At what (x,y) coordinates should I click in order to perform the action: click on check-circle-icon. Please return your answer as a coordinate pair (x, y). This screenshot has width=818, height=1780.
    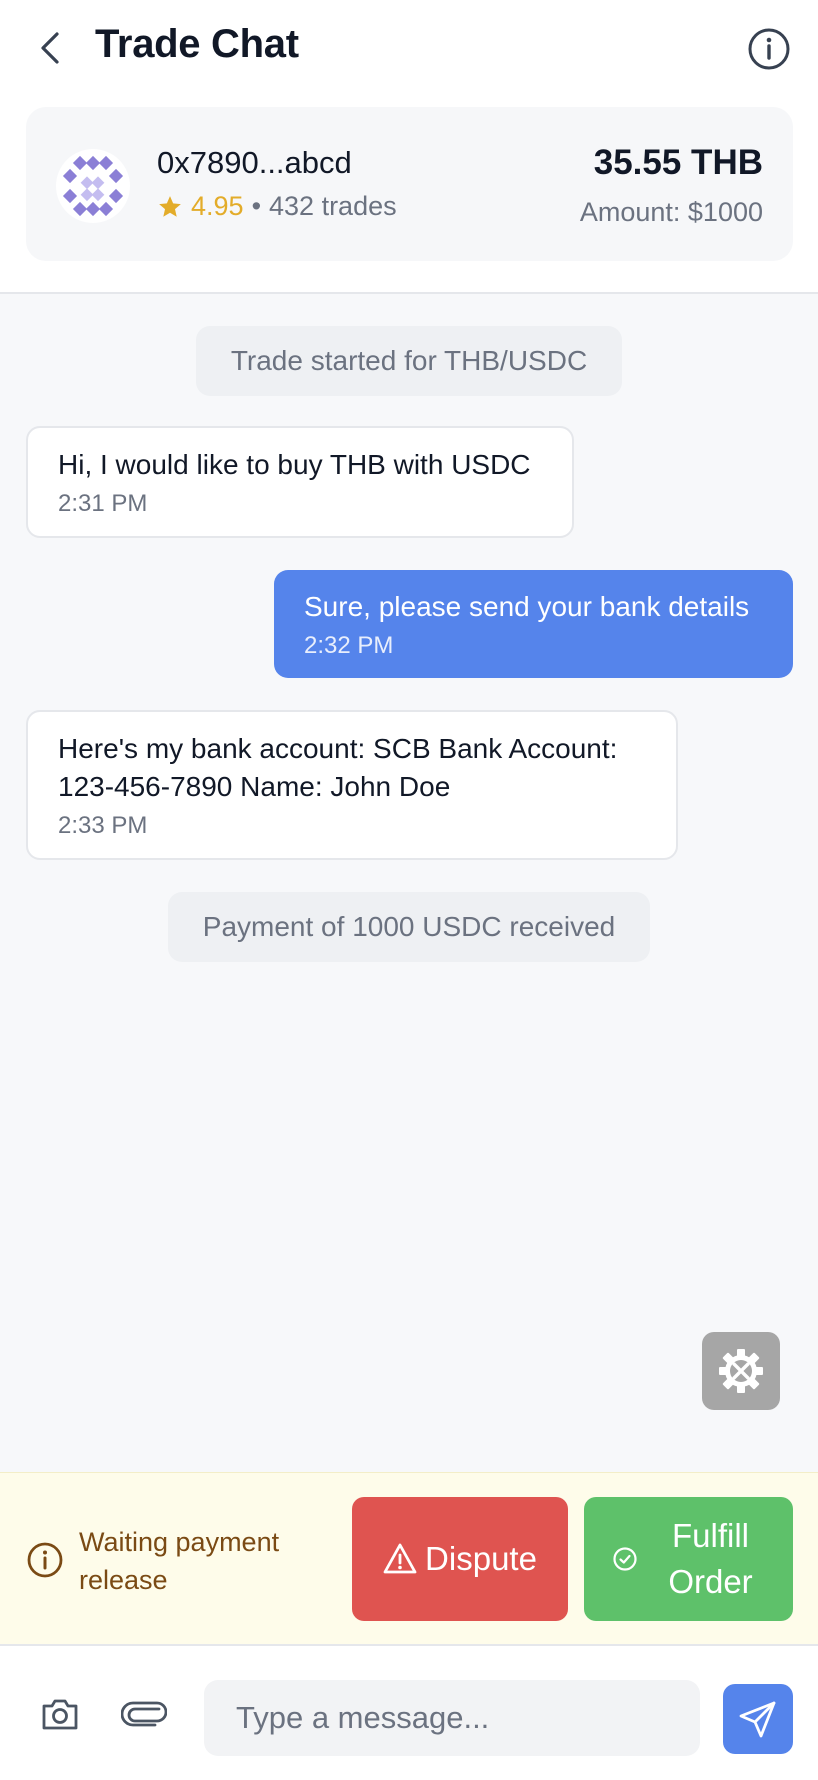
    Looking at the image, I should click on (625, 1559).